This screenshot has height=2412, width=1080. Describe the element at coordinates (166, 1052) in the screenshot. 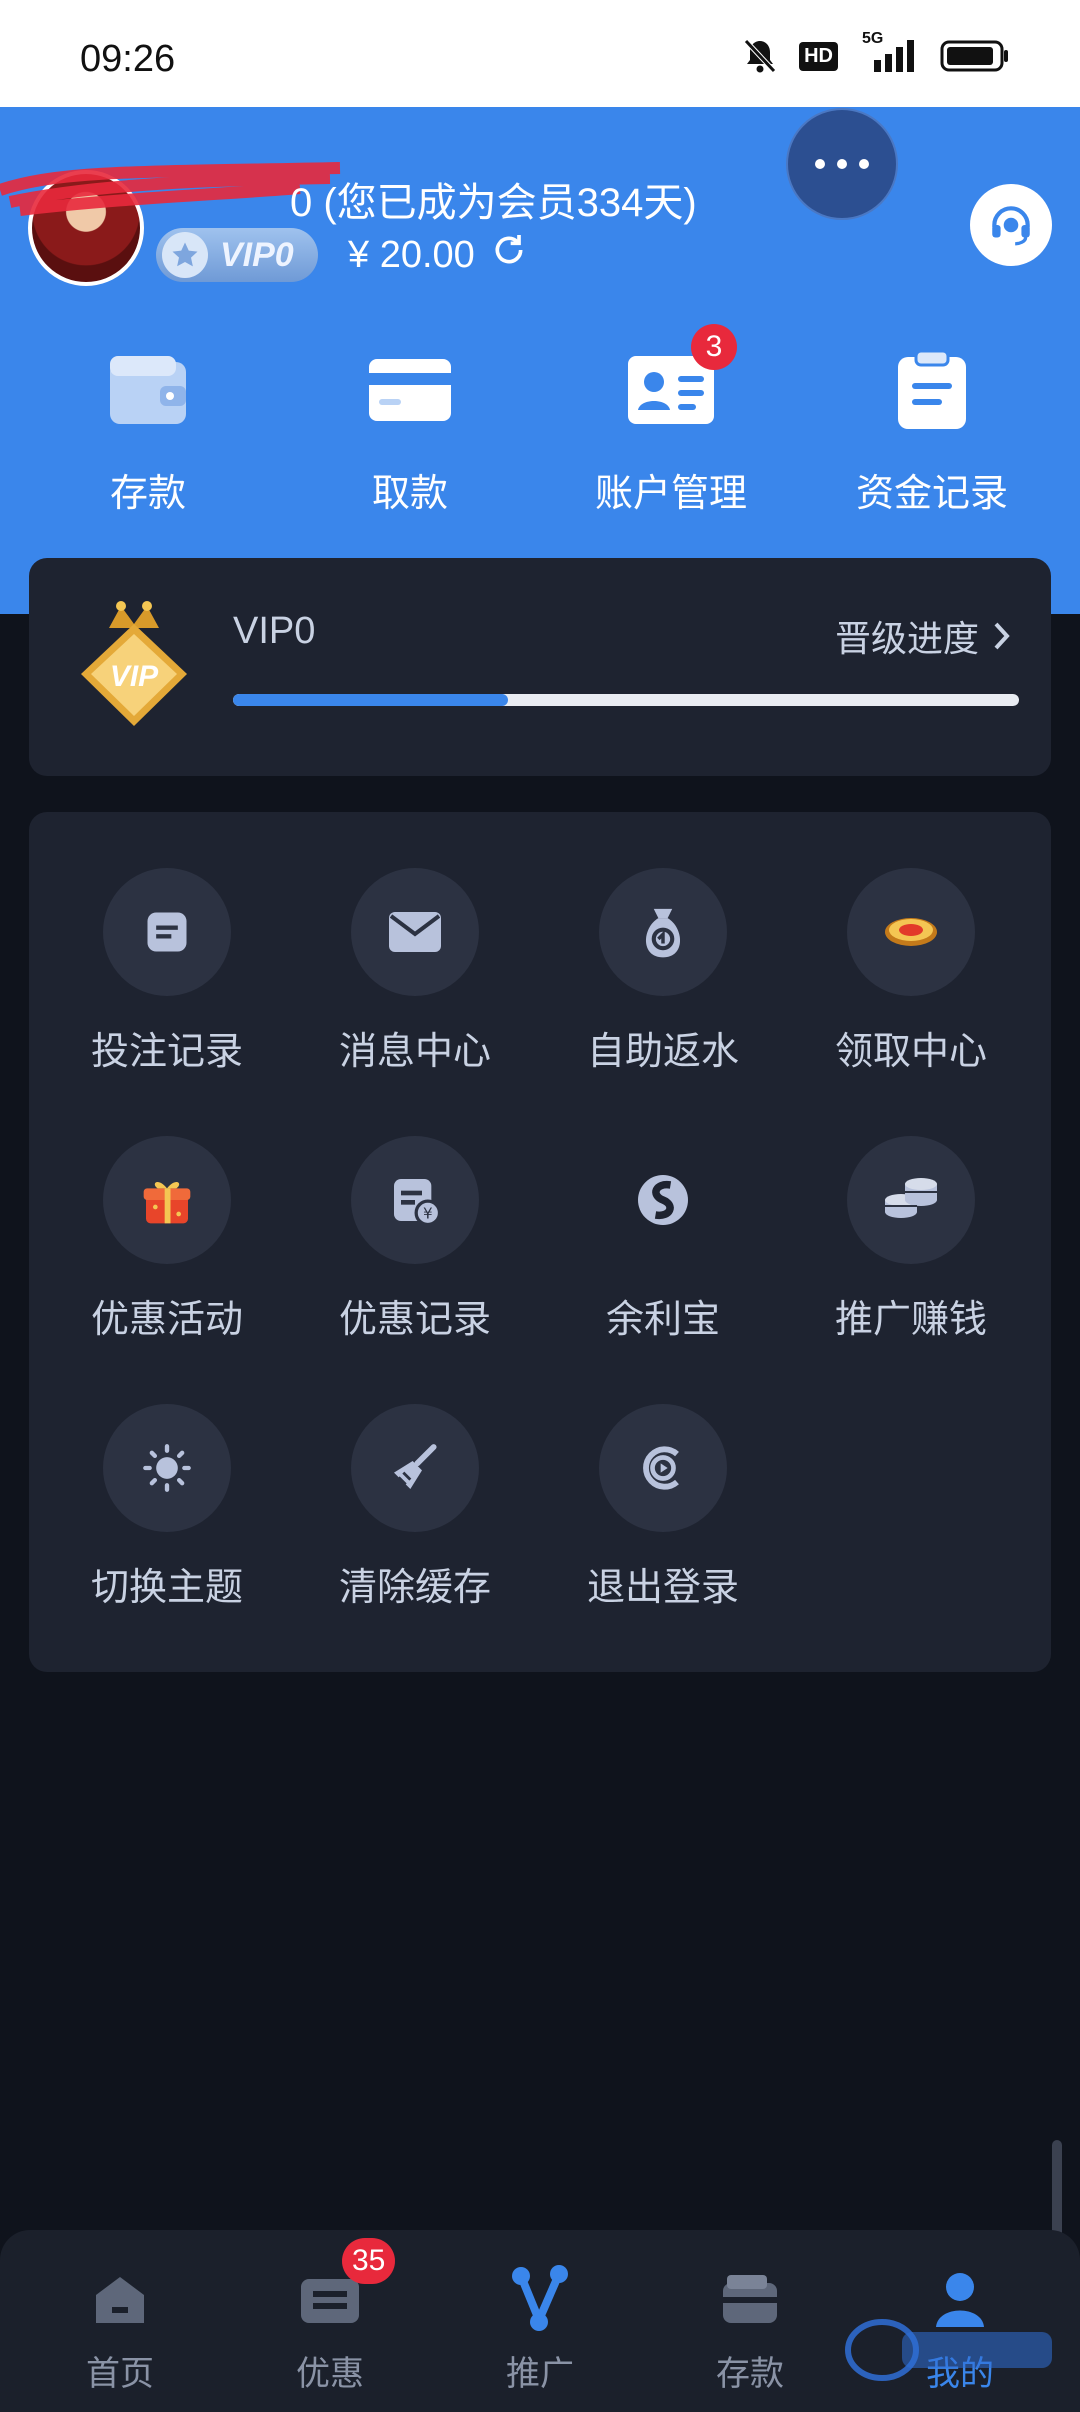

I see `menu-label: 投注记录` at that location.